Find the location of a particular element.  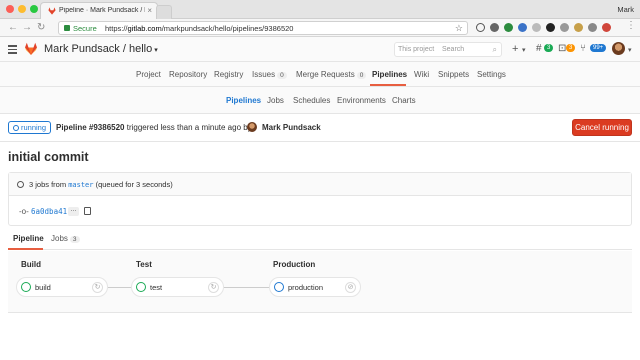

job-production: production ⊘ is located at coordinates (315, 287).